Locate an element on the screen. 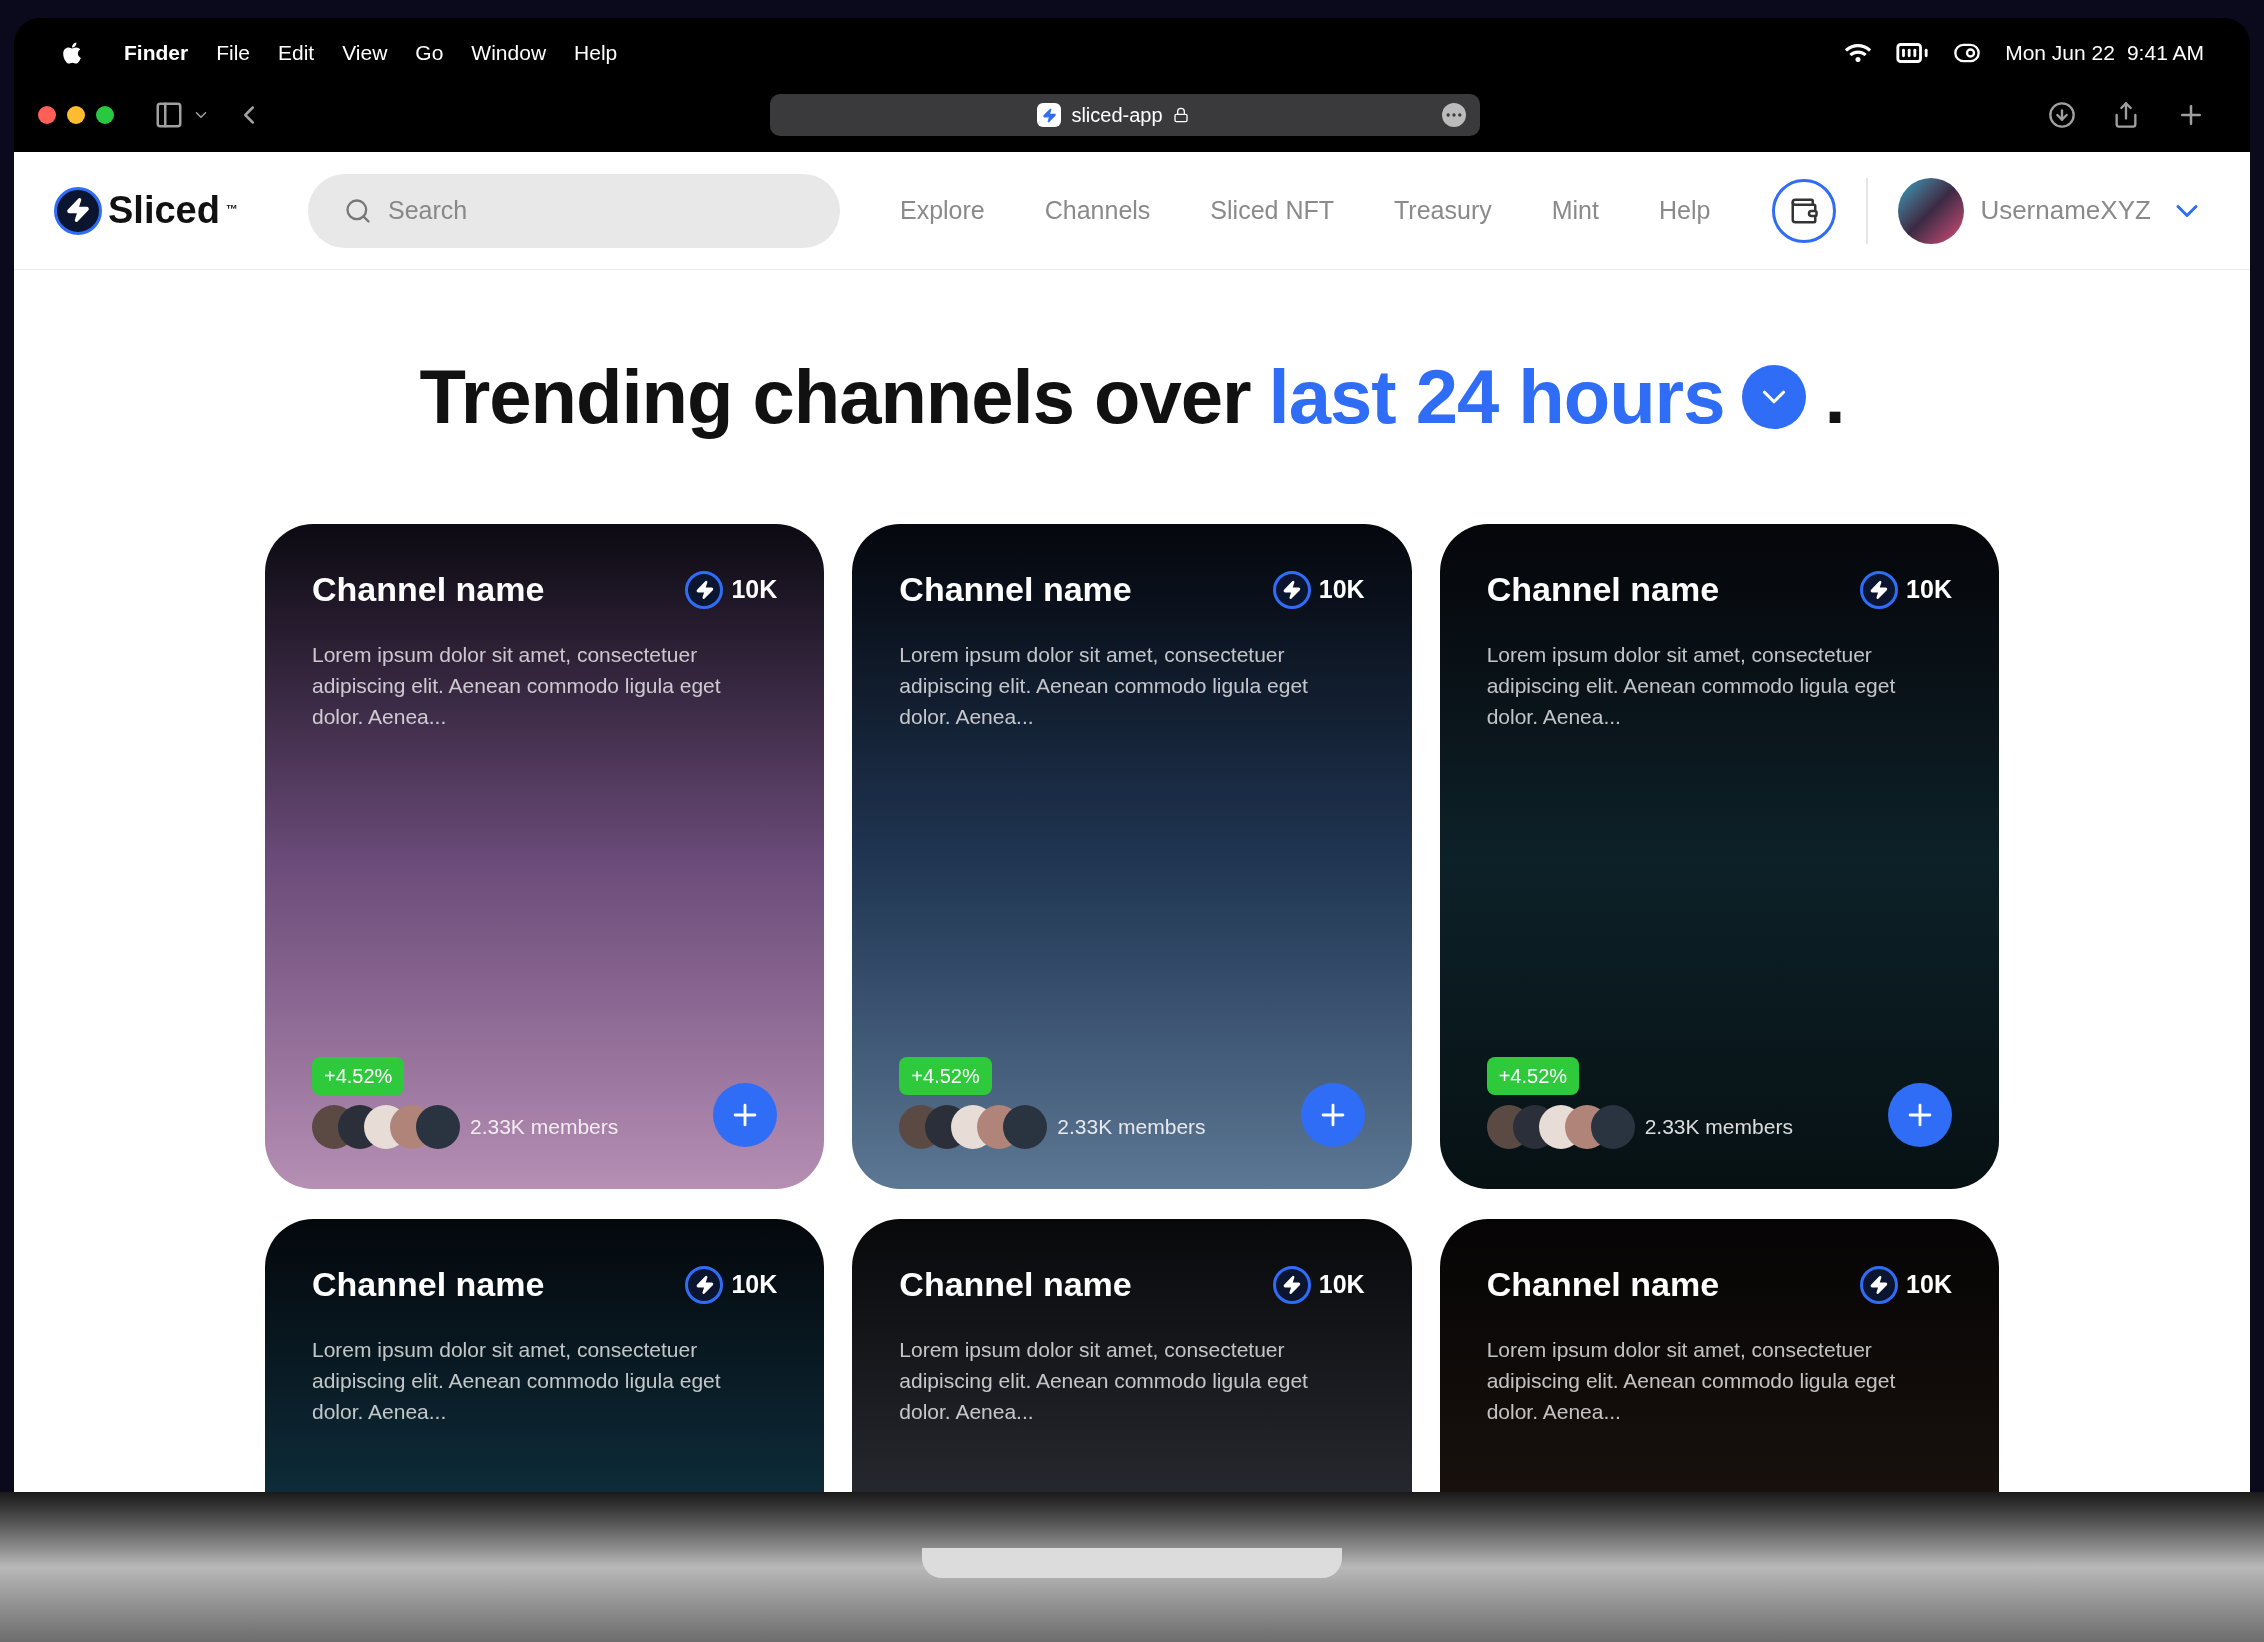 The width and height of the screenshot is (2264, 1642). close-window-button is located at coordinates (47, 115).